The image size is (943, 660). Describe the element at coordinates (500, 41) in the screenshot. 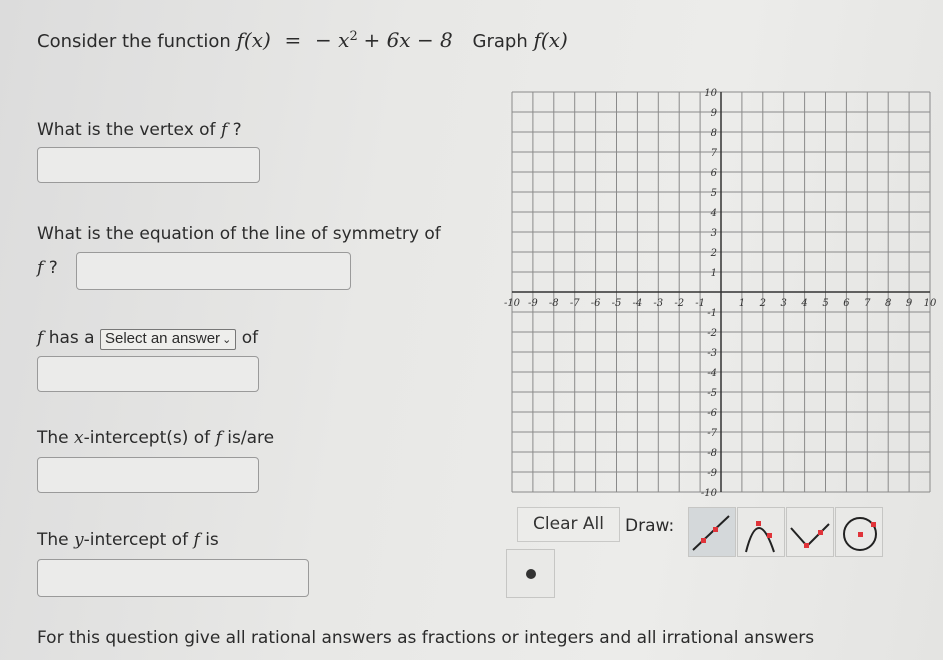

I see `graph-label: Graph` at that location.